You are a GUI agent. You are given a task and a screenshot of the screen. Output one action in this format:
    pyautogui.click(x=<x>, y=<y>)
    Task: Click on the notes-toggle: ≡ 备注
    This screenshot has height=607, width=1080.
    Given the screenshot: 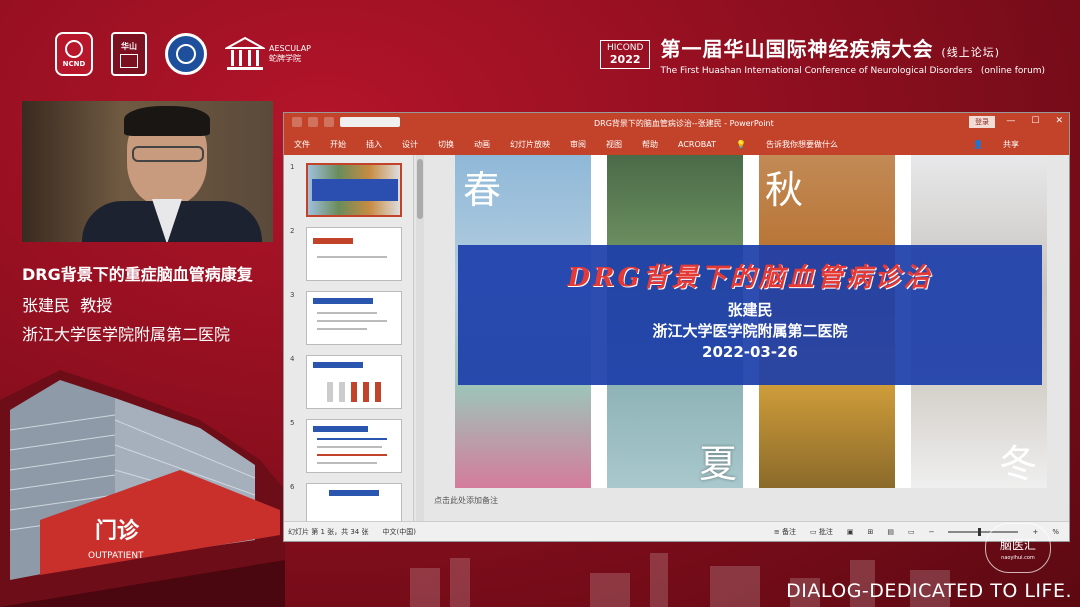 What is the action you would take?
    pyautogui.click(x=785, y=532)
    